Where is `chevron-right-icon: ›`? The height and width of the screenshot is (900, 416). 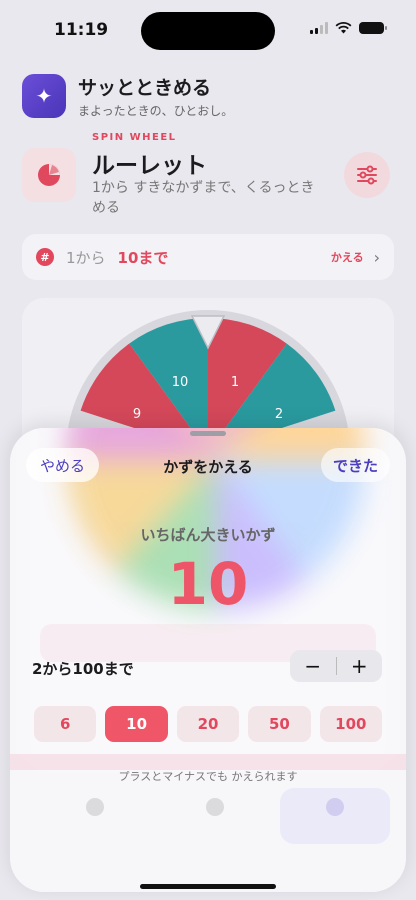
chevron-right-icon: › is located at coordinates (376, 257).